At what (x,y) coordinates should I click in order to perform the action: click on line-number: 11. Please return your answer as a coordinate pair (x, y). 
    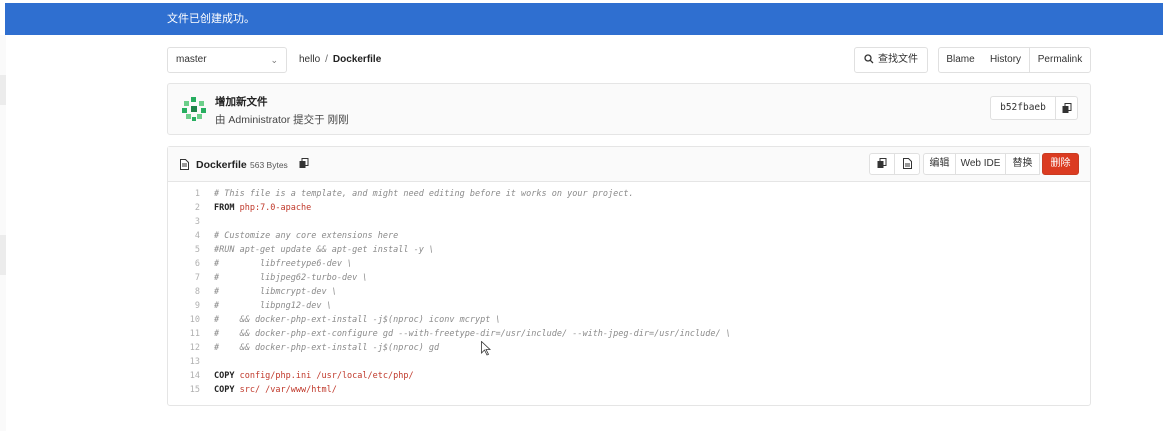
    Looking at the image, I should click on (184, 334).